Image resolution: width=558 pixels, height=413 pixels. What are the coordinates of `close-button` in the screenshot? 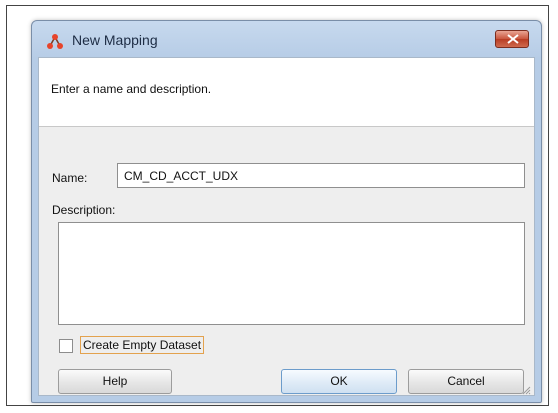 It's located at (512, 39).